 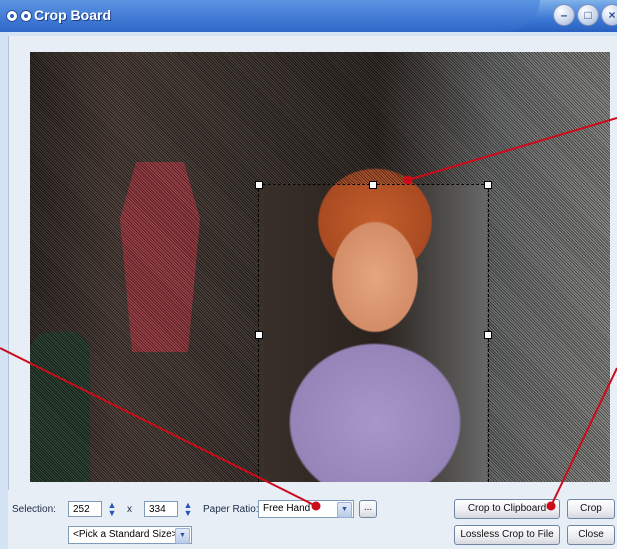 What do you see at coordinates (129, 509) in the screenshot?
I see `times-label: x` at bounding box center [129, 509].